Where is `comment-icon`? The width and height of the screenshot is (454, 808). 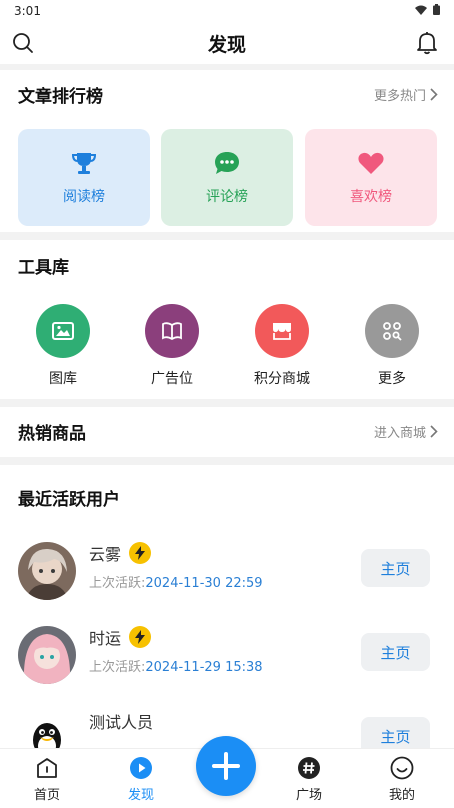
comment-icon is located at coordinates (227, 162).